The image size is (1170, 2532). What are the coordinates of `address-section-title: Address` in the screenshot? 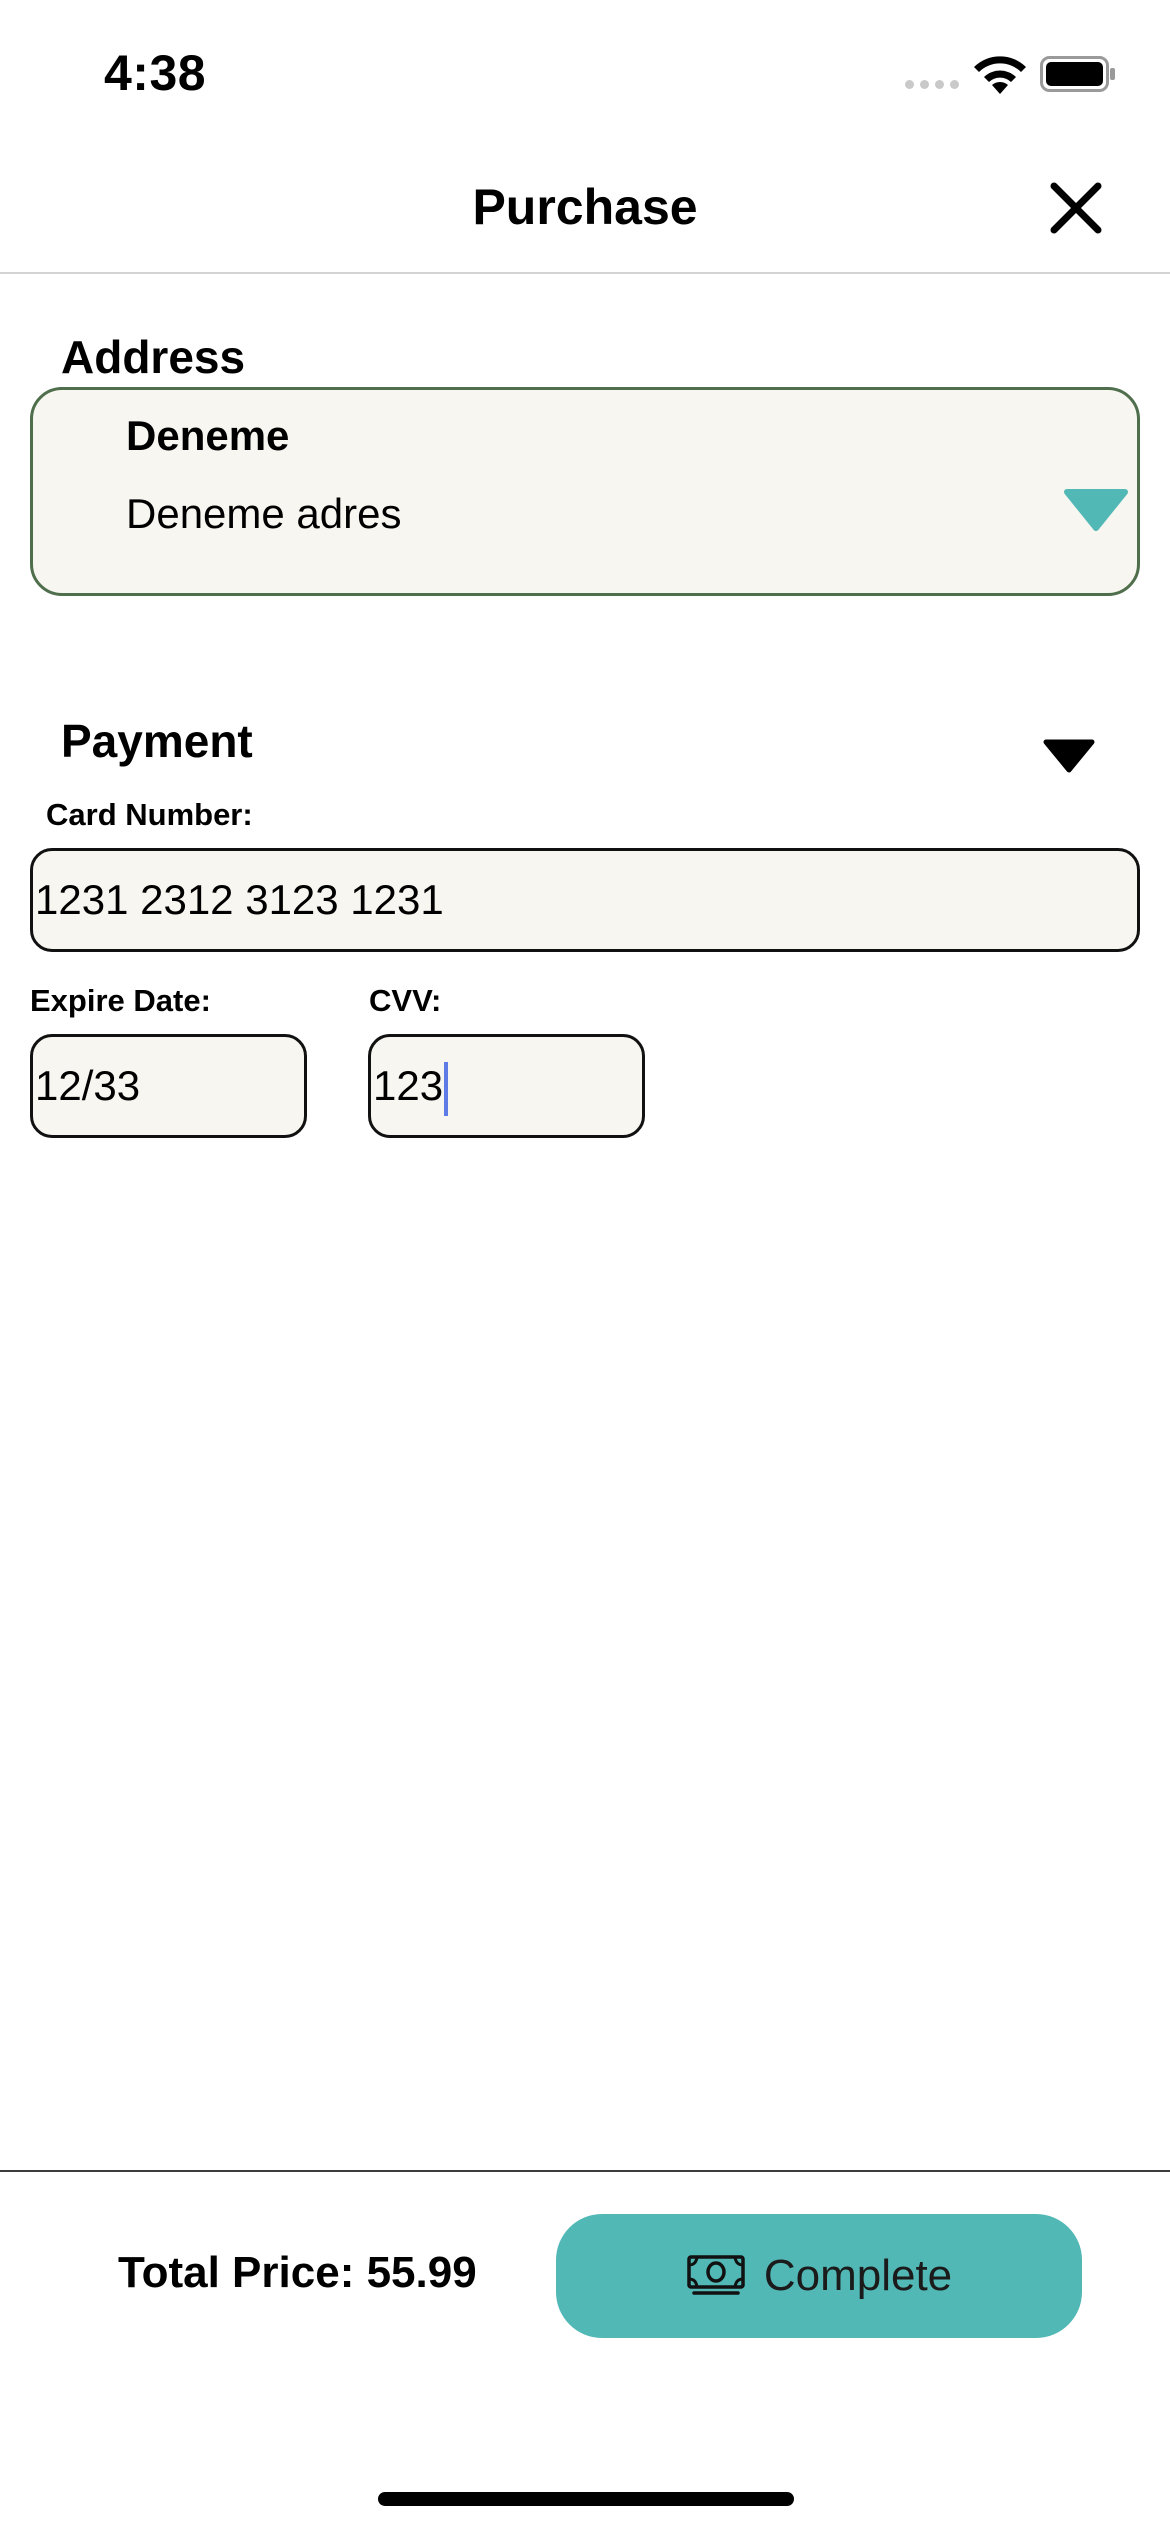 It's located at (153, 357).